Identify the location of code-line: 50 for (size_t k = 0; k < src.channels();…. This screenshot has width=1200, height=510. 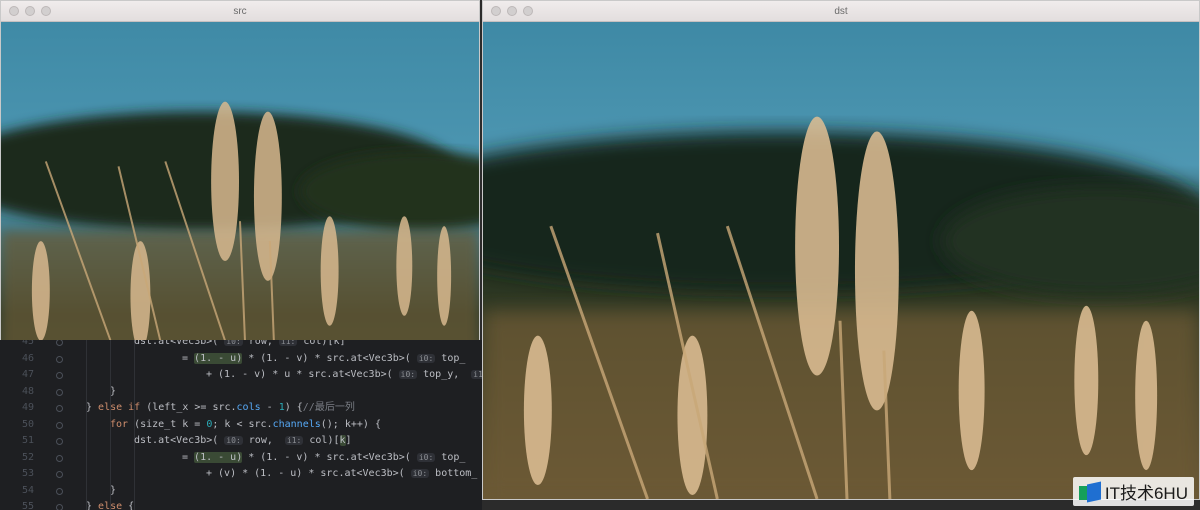
(241, 425).